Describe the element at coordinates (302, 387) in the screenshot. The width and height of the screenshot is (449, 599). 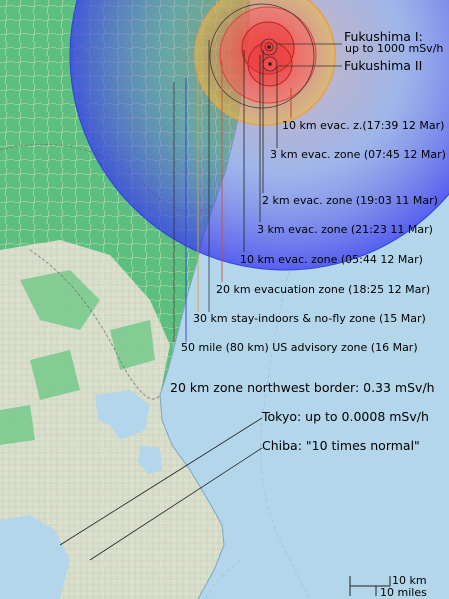
I see `northwest-border-reading: 20 km zone northwest border: 0.33 mSv/h` at that location.